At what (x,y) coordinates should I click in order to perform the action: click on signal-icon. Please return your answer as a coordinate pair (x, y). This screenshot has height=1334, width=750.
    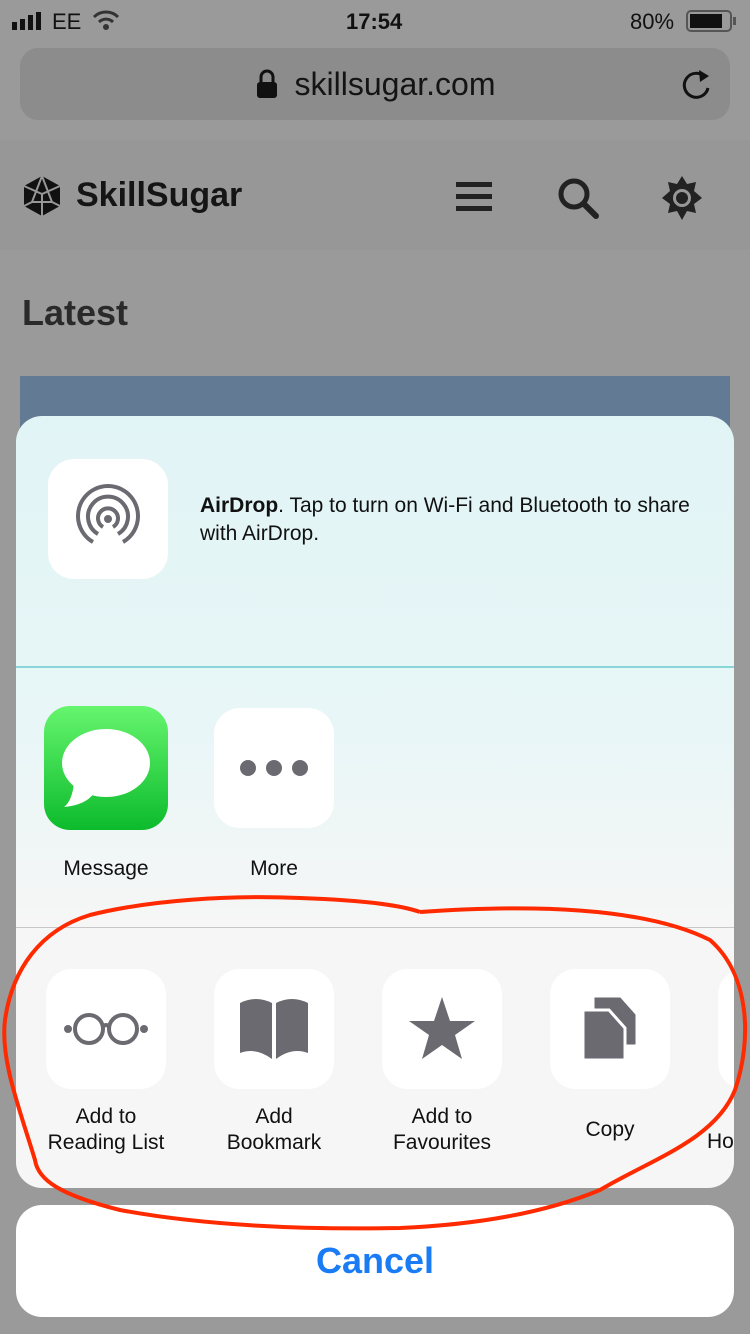
    Looking at the image, I should click on (26, 21).